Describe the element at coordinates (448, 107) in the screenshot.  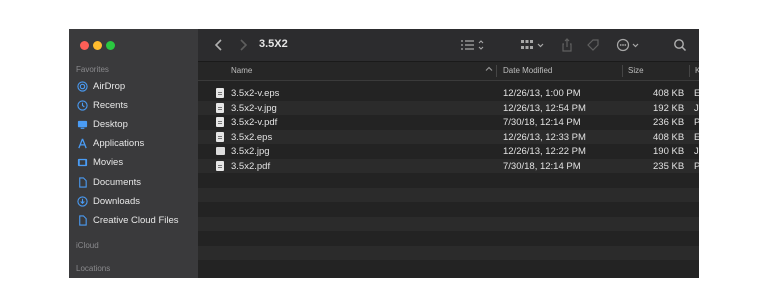
I see `file-row: 3.5x2-v.jpg 12/26/13, 12:54 PM 192 KB J` at that location.